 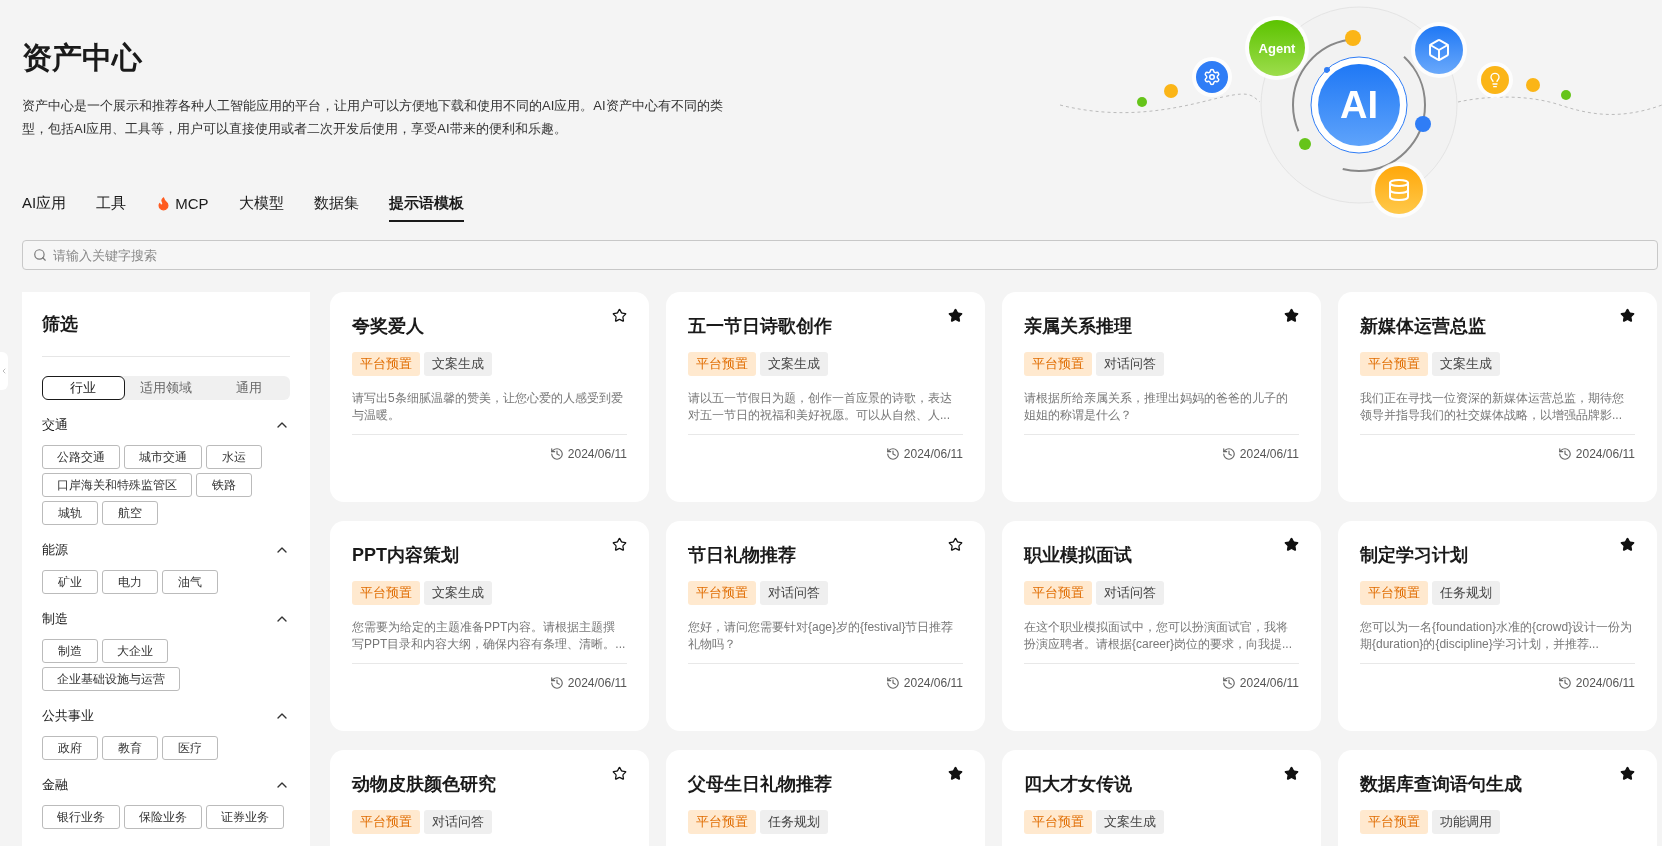 What do you see at coordinates (117, 485) in the screenshot?
I see `filter-tag: 口岸海关和特殊监管区` at bounding box center [117, 485].